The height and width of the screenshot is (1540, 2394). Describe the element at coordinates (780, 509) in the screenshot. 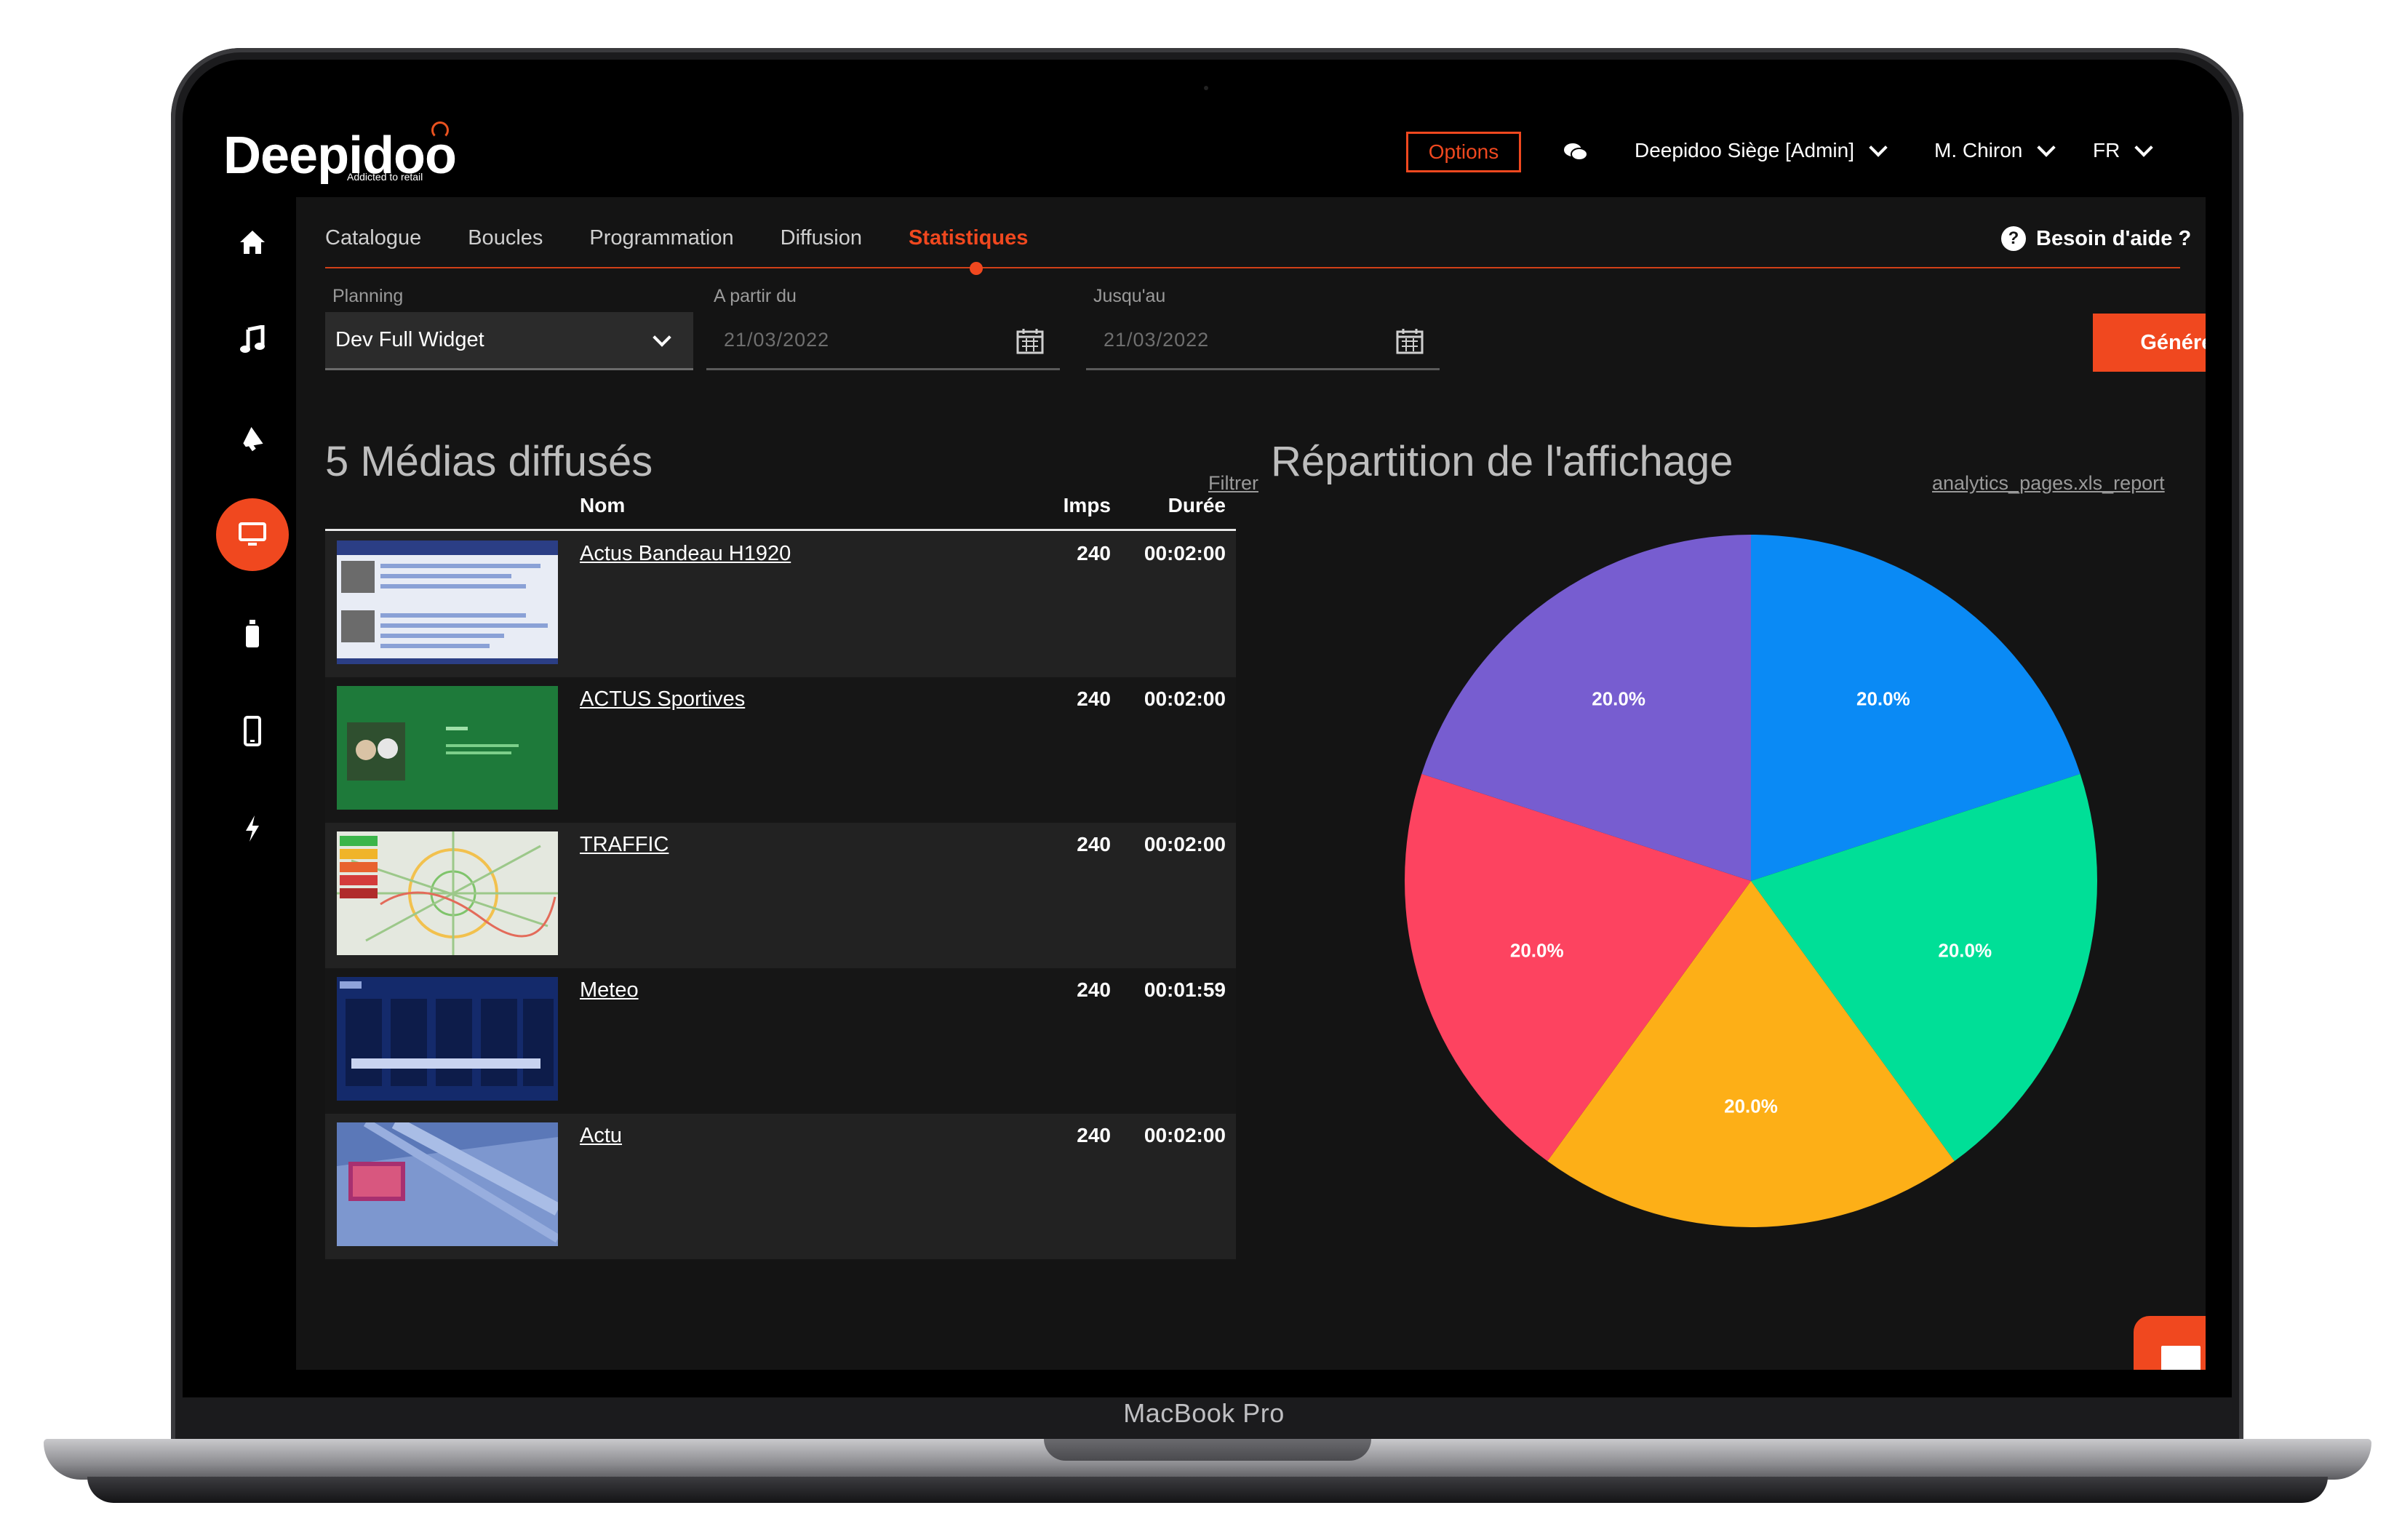

I see `media-table-header: Nom Imps Durée` at that location.